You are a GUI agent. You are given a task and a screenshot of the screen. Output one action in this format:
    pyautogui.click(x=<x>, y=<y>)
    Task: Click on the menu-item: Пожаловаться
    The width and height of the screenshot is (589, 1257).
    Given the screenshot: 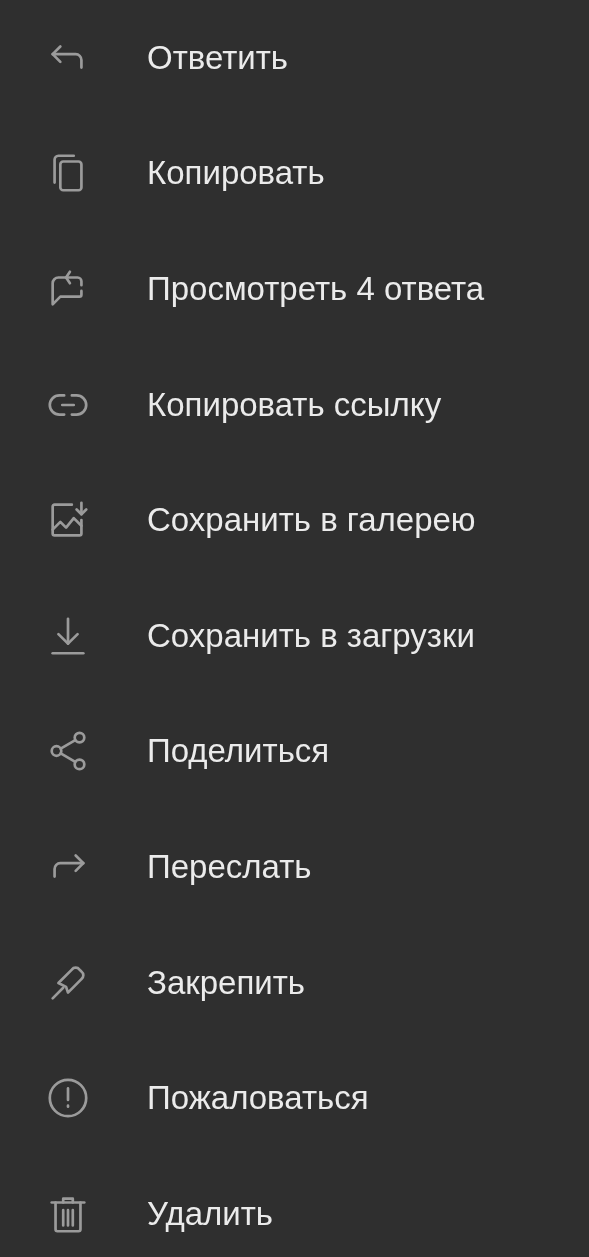 What is the action you would take?
    pyautogui.click(x=294, y=1098)
    